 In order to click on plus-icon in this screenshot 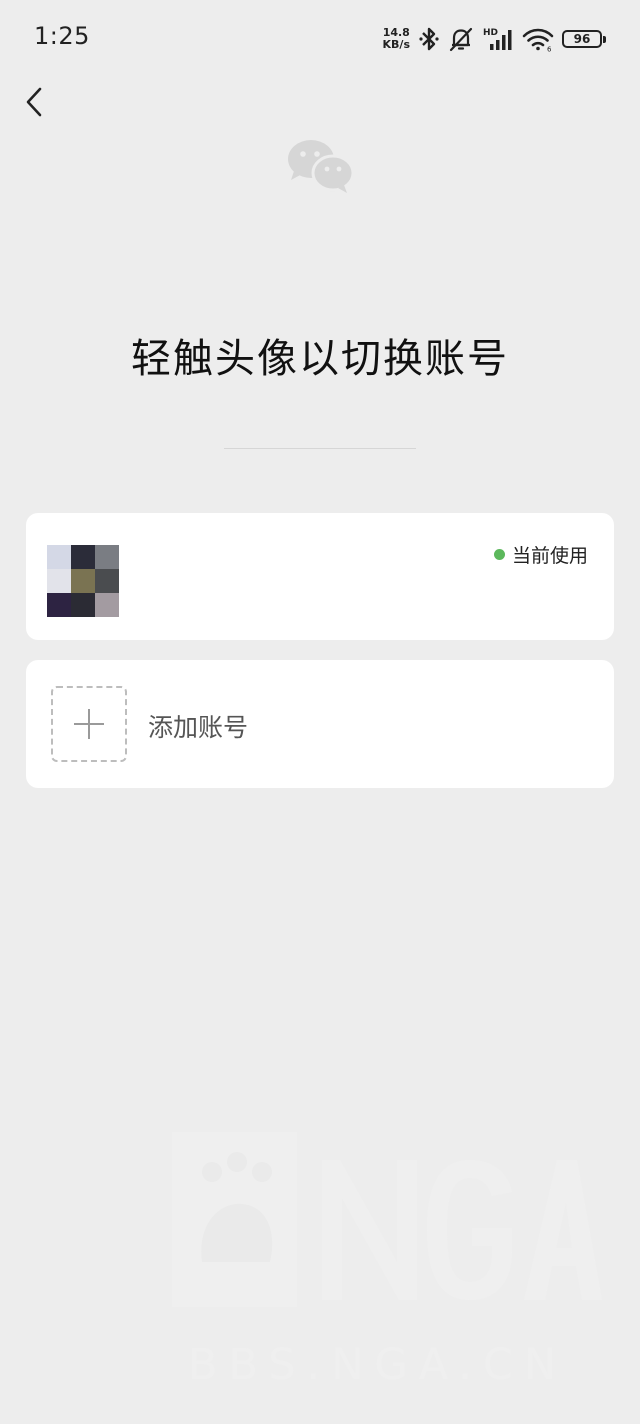, I will do `click(89, 724)`.